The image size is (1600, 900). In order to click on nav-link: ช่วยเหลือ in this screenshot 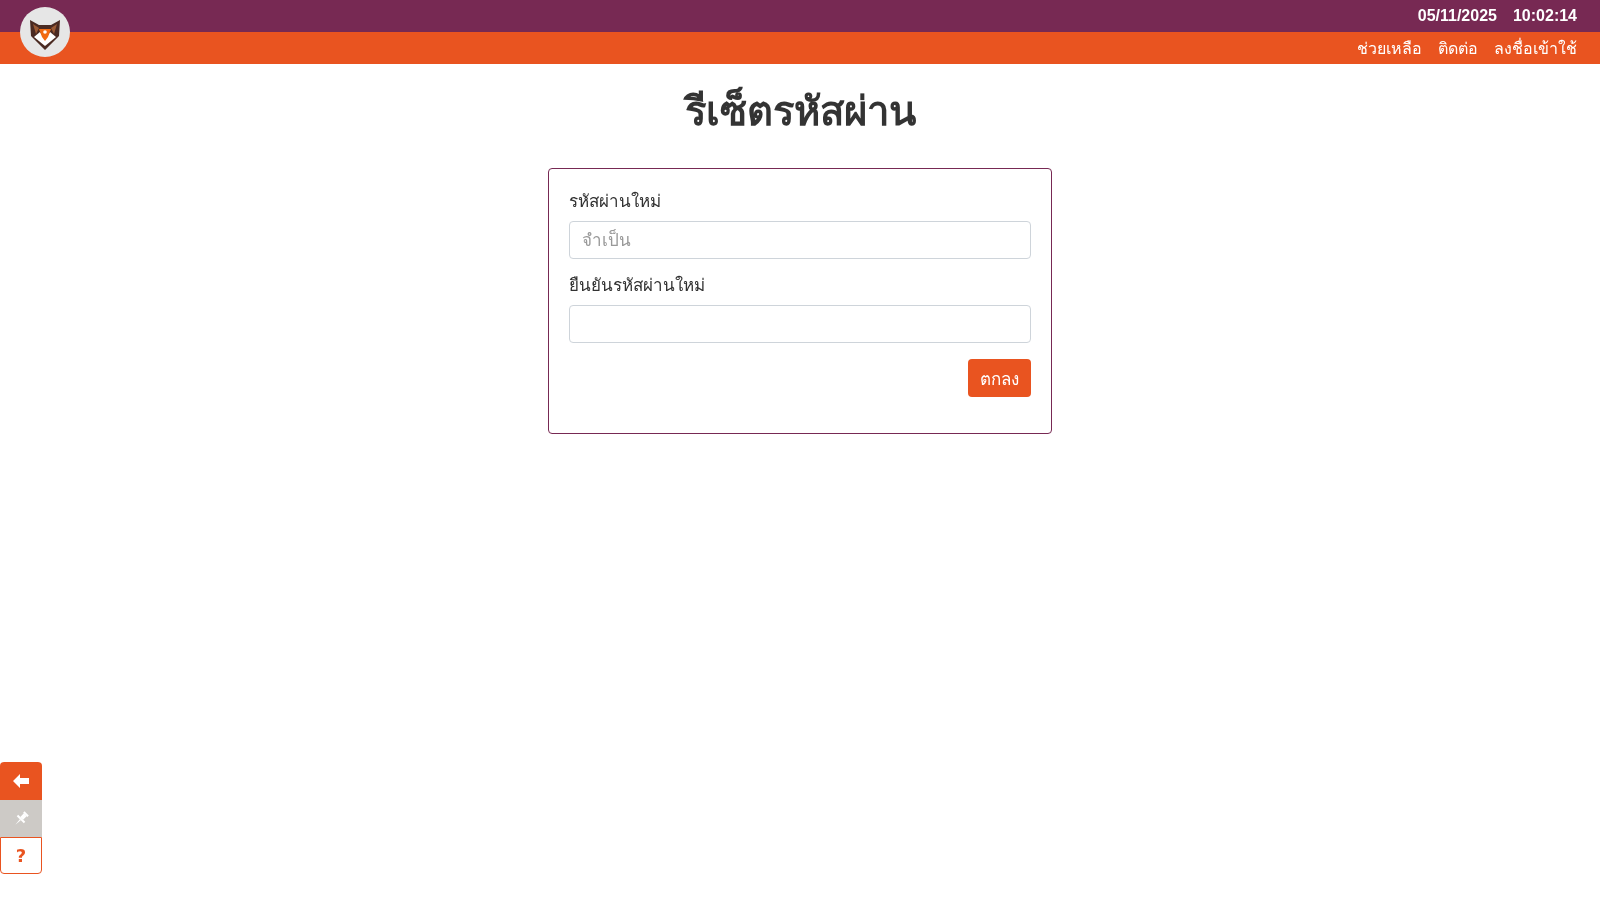, I will do `click(1389, 48)`.